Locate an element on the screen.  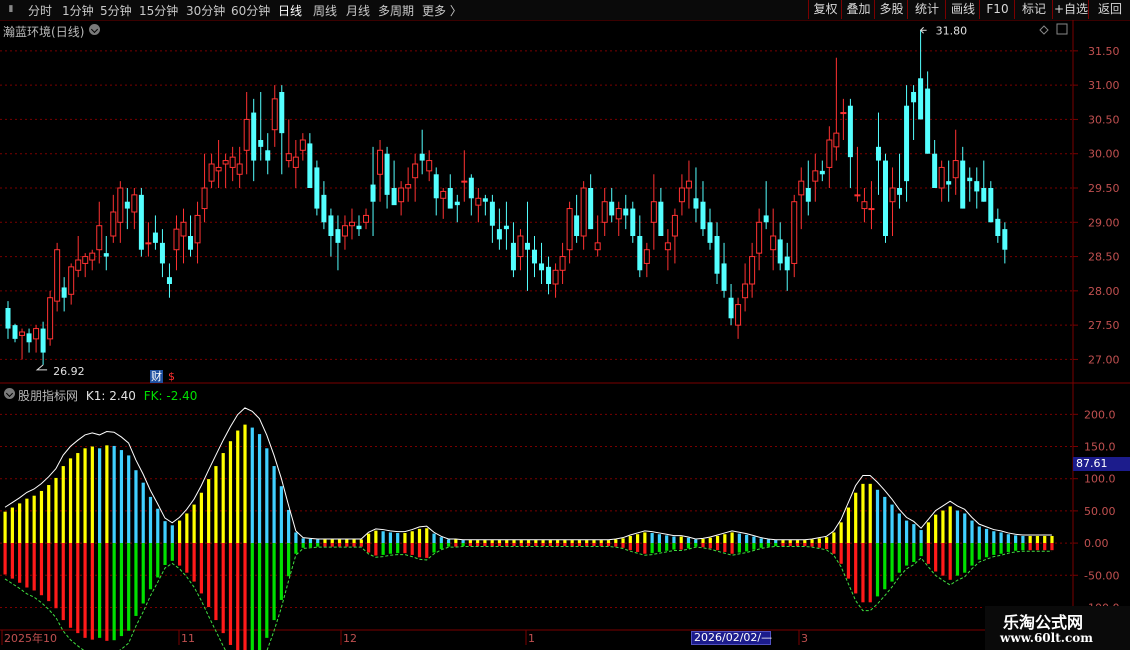
indicator-menu-icon is located at coordinates (9, 393).